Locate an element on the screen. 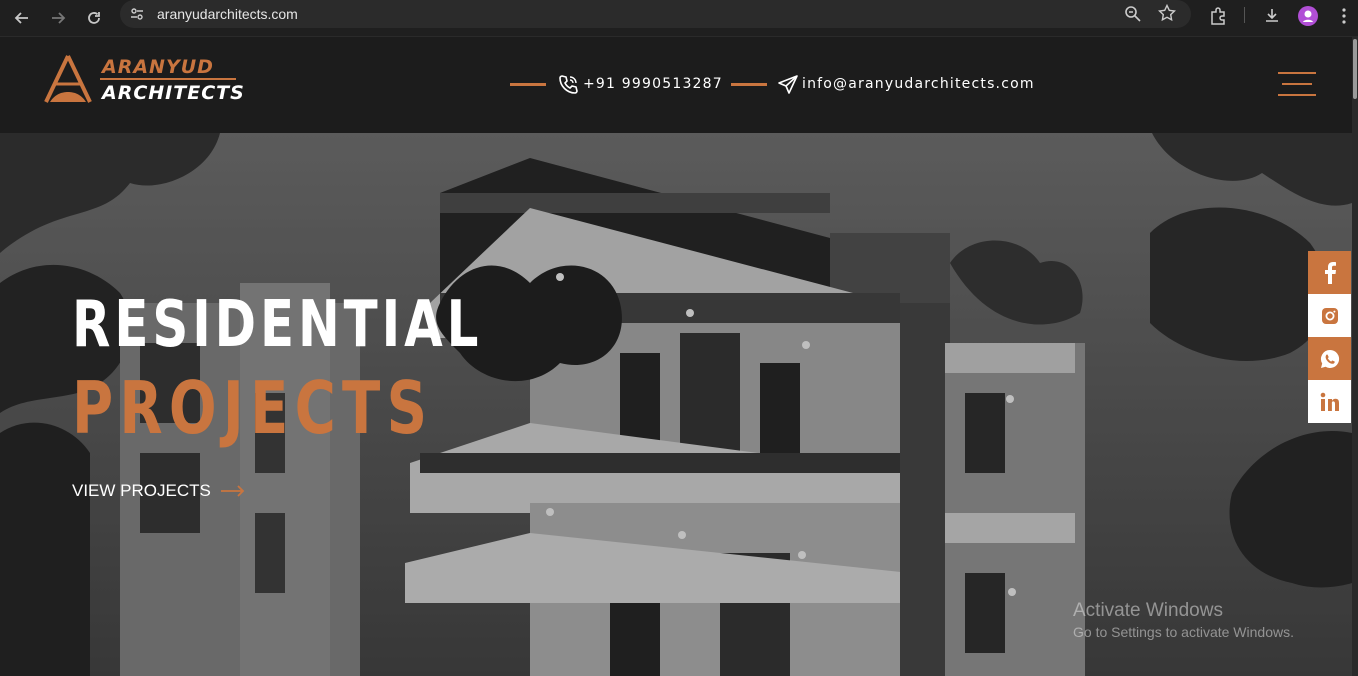 Image resolution: width=1358 pixels, height=676 pixels. logo-rule is located at coordinates (168, 79).